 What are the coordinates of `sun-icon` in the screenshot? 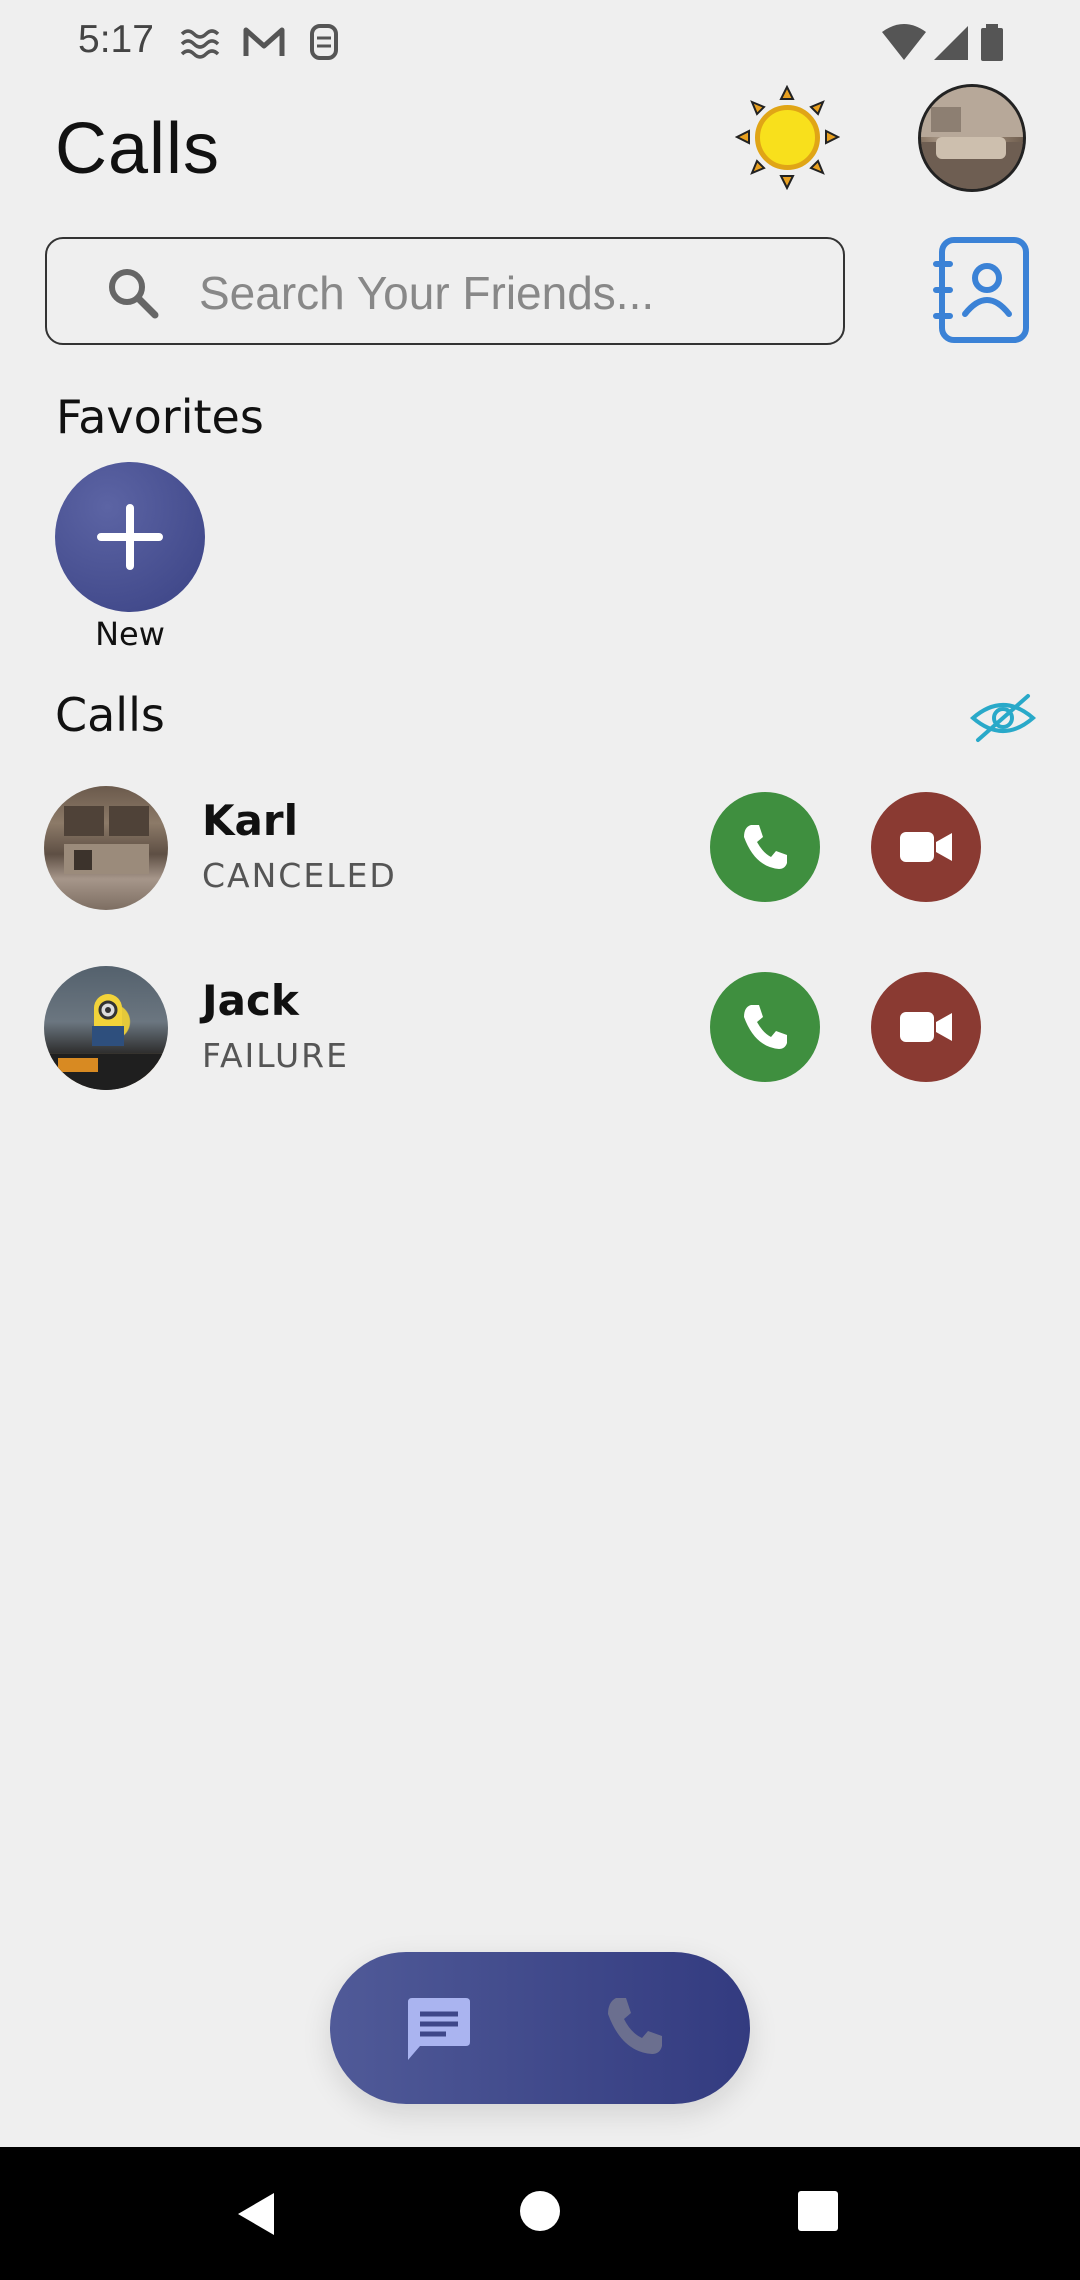 It's located at (787, 137).